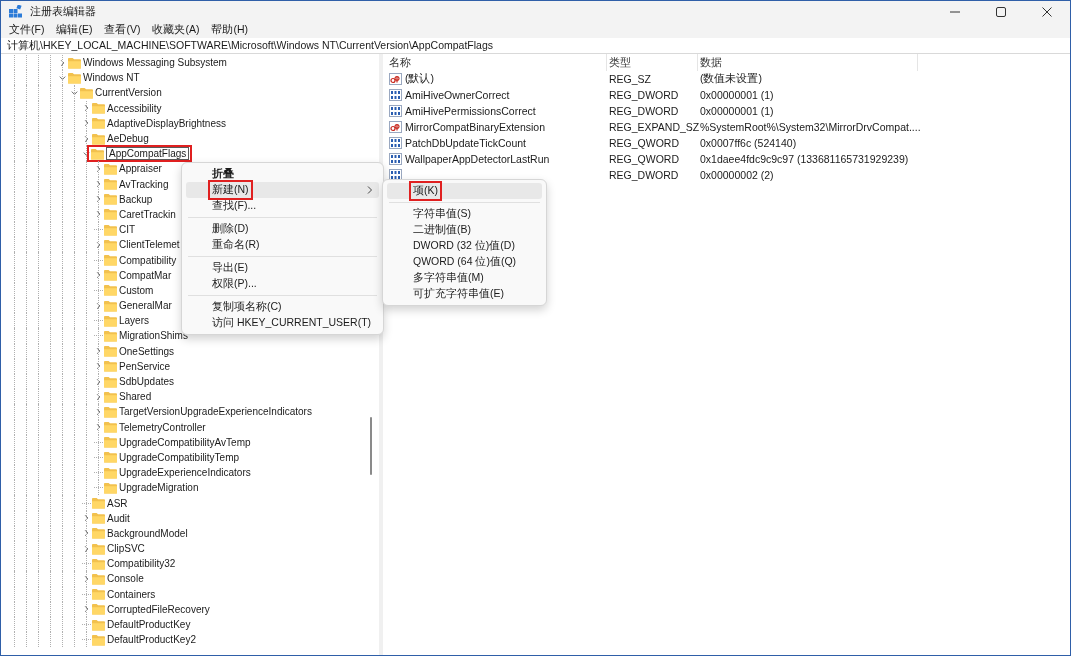  What do you see at coordinates (153, 336) in the screenshot?
I see `tree-item-label: MigrationShims` at bounding box center [153, 336].